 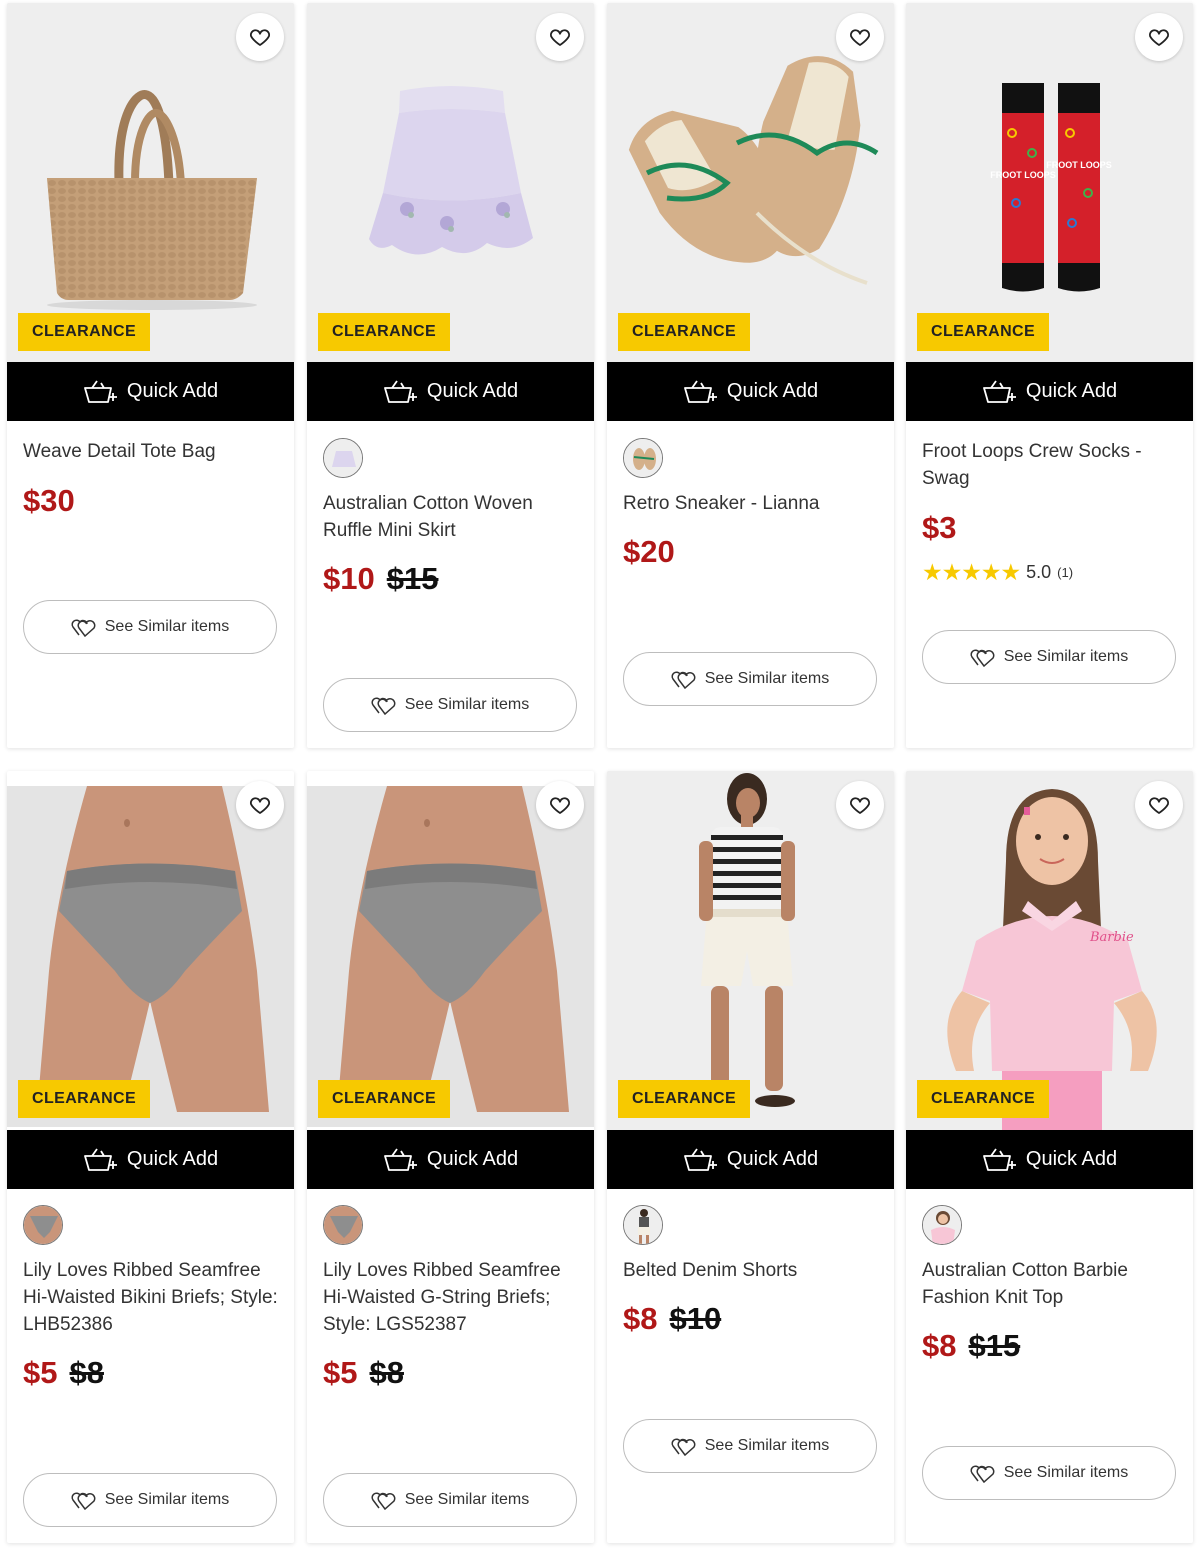 What do you see at coordinates (649, 551) in the screenshot?
I see `sale-price: $20` at bounding box center [649, 551].